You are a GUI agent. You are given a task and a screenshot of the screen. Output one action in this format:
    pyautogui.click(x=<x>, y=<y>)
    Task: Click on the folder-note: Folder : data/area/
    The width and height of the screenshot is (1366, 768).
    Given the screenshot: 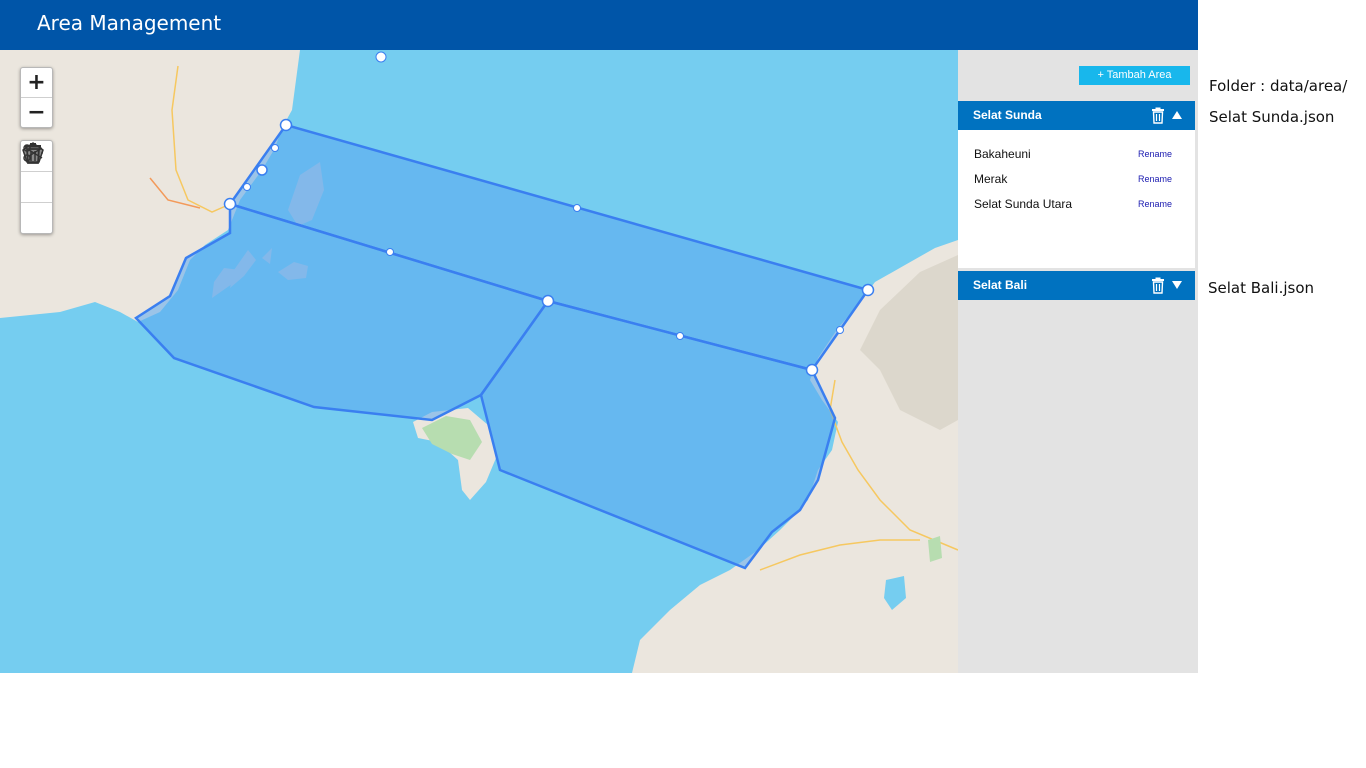 What is the action you would take?
    pyautogui.click(x=1278, y=86)
    